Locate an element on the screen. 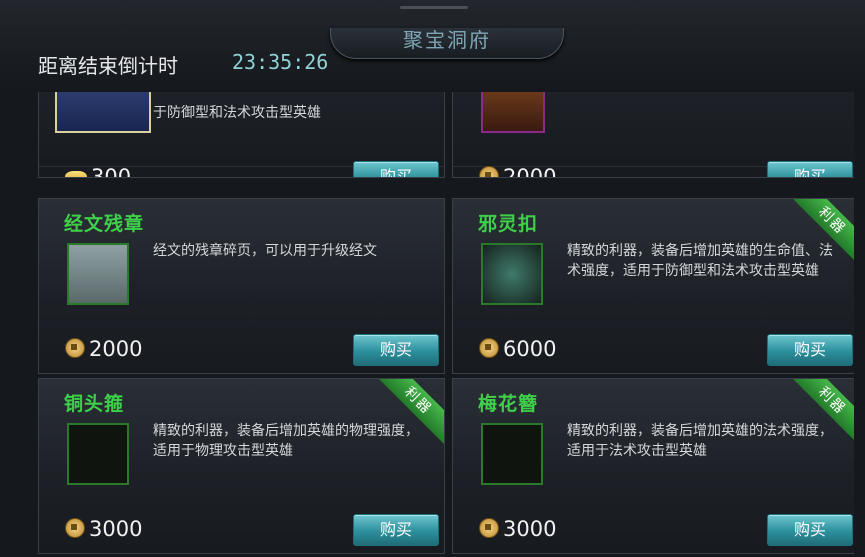 This screenshot has height=557, width=865. item-desc: 于防御型和法术攻击型英雄 is located at coordinates (237, 113).